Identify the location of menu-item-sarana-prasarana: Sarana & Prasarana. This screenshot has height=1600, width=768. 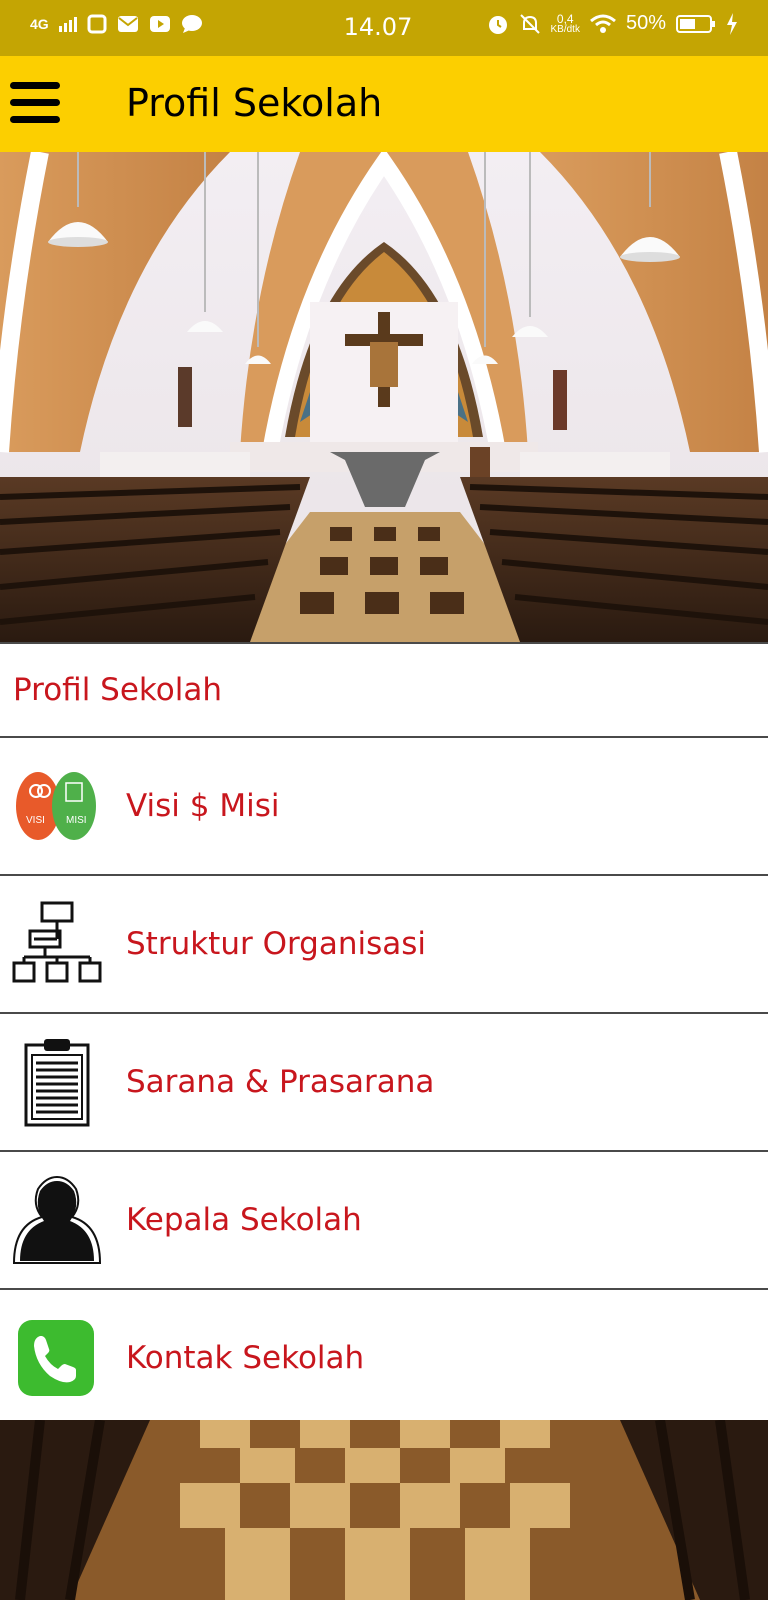
(384, 1083).